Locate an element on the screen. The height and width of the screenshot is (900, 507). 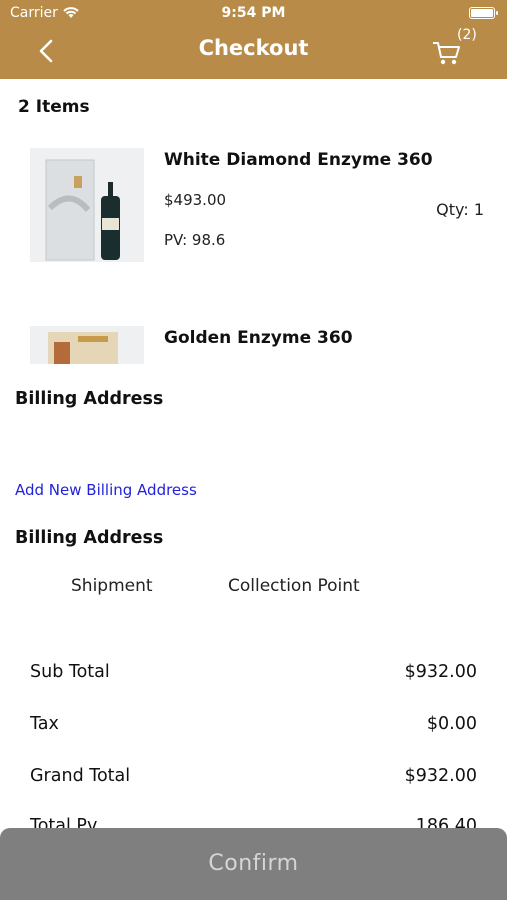
grand-total-label: Grand Total is located at coordinates (80, 776).